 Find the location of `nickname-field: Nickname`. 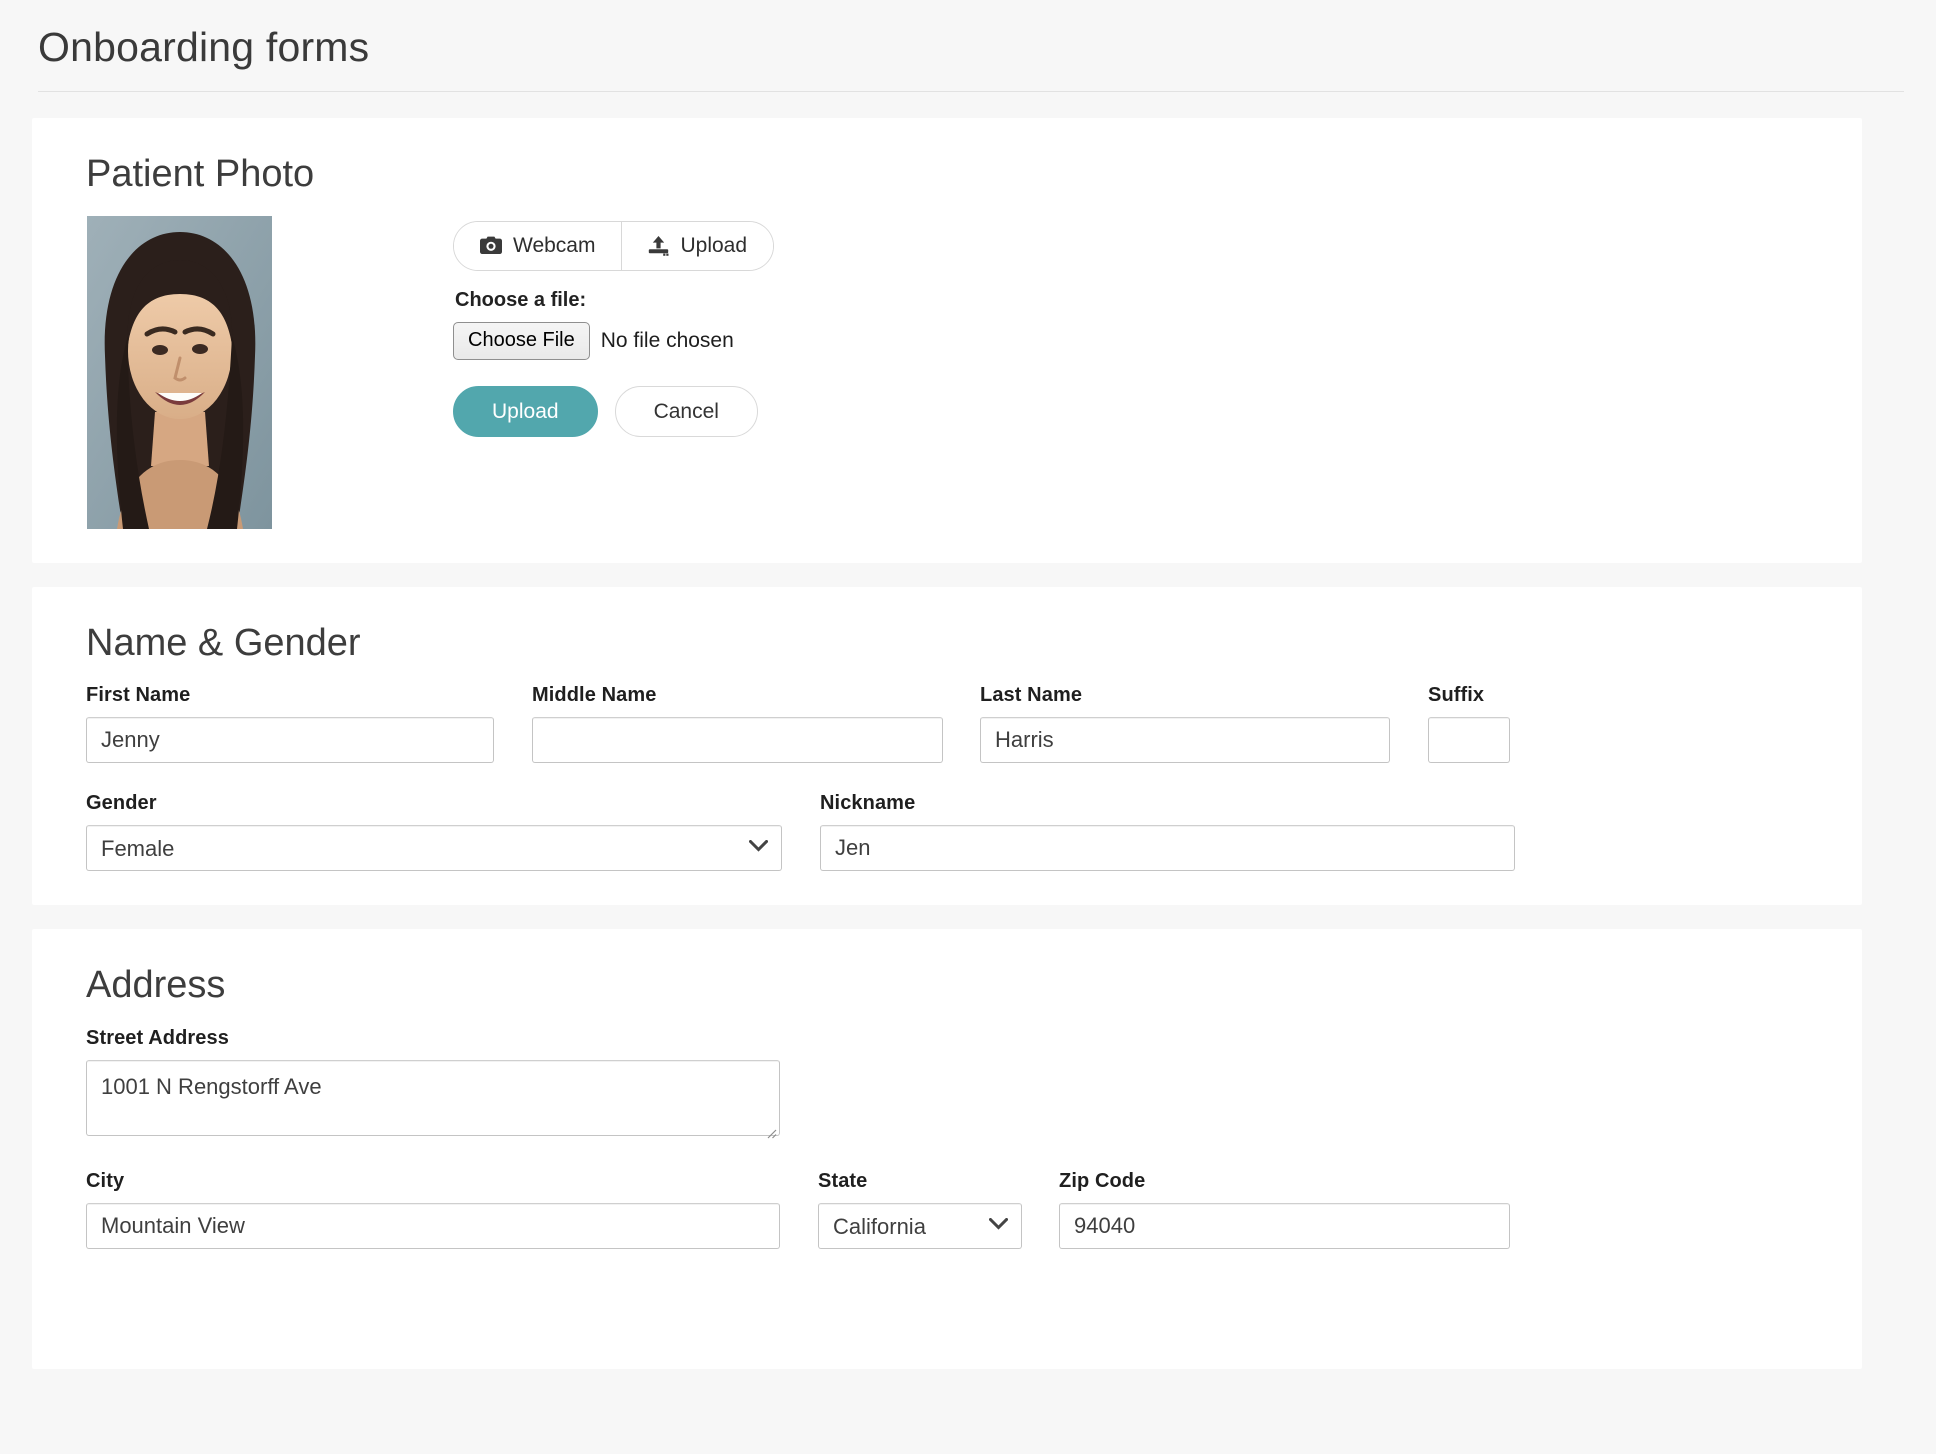

nickname-field: Nickname is located at coordinates (1167, 832).